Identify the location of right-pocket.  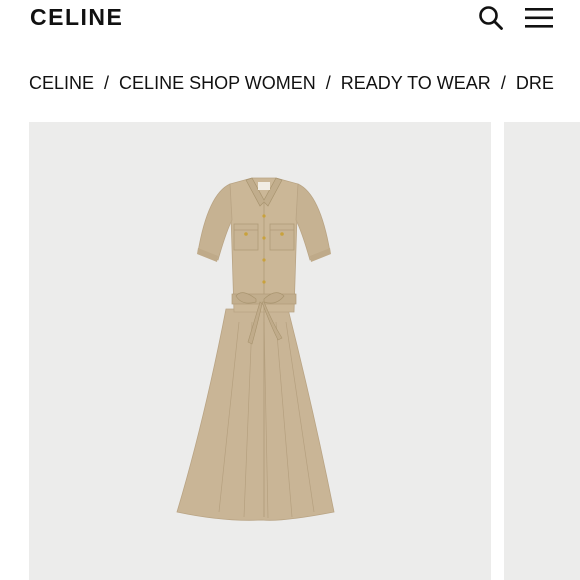
(282, 237).